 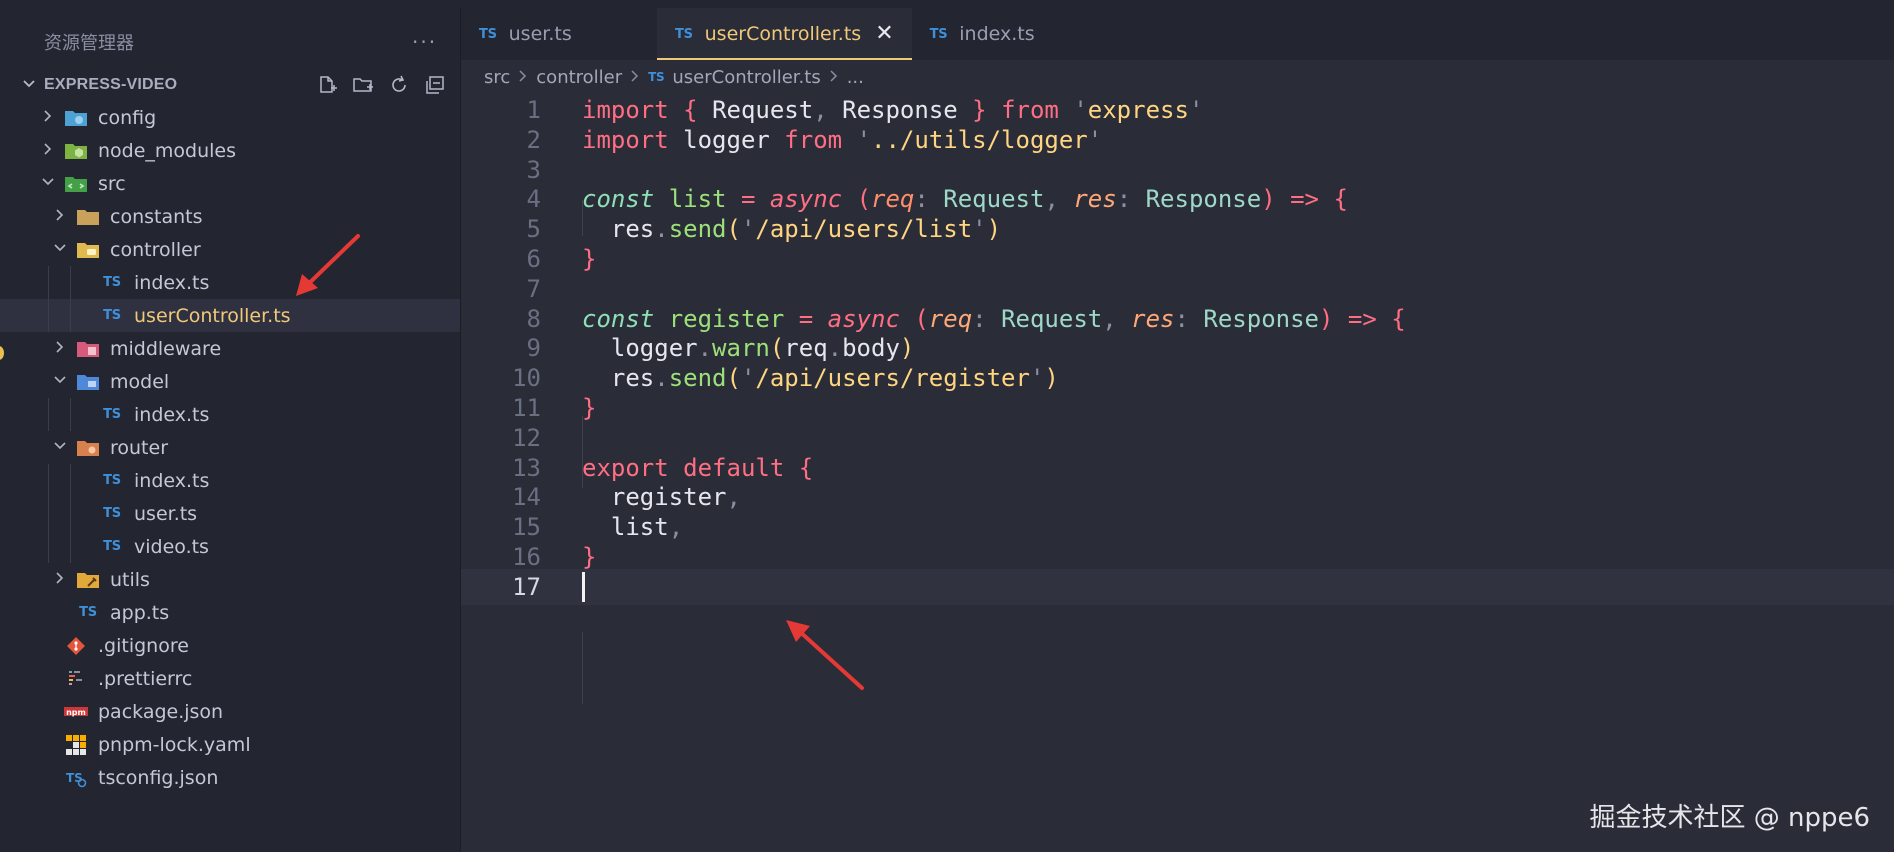 What do you see at coordinates (982, 34) in the screenshot?
I see `tab-index-ts: TS index.ts` at bounding box center [982, 34].